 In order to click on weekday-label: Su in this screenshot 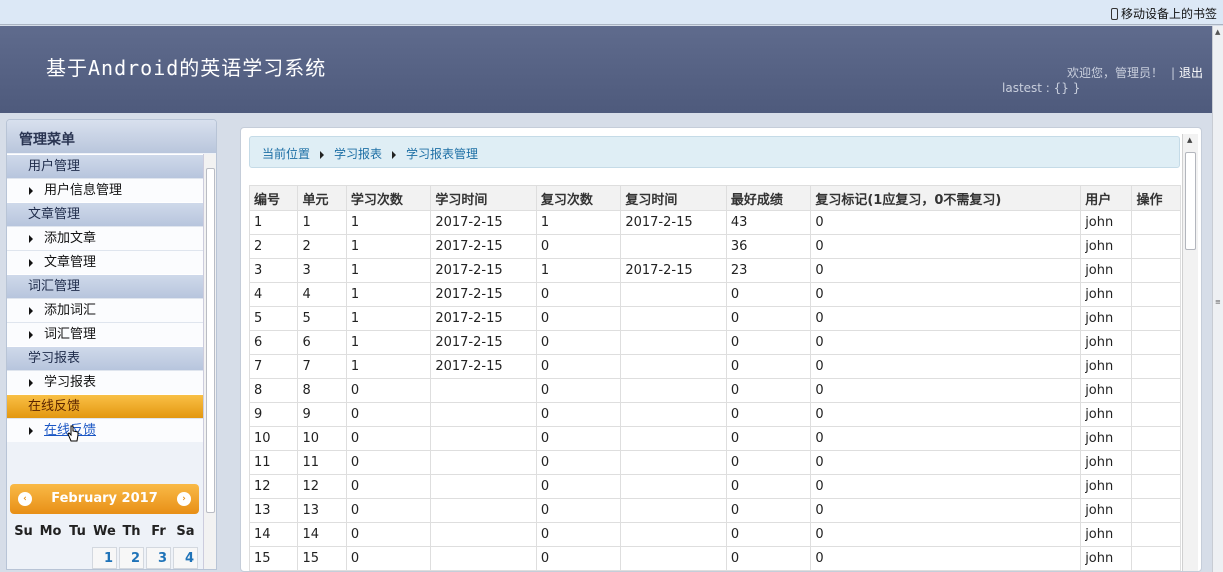, I will do `click(23, 531)`.